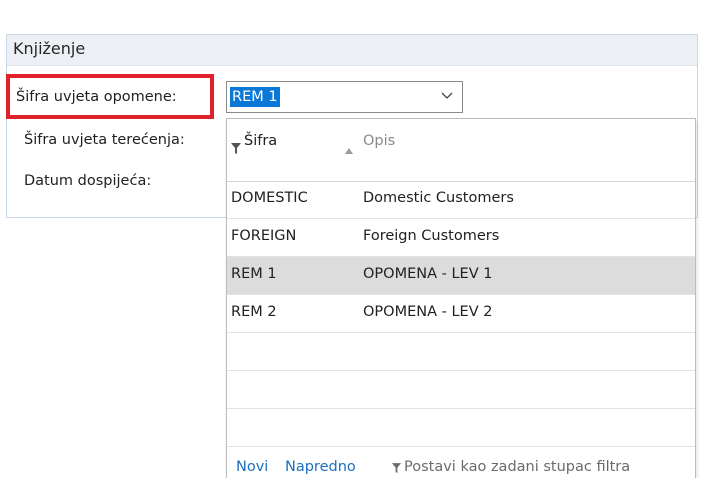  I want to click on column-header-code: Šifra, so click(260, 141).